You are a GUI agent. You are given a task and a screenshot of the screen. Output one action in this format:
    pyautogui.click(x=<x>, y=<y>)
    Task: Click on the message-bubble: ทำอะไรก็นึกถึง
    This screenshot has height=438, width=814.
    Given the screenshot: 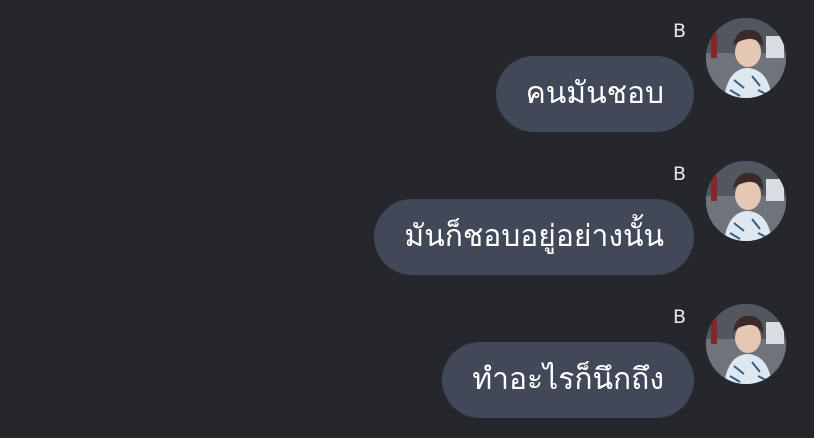 What is the action you would take?
    pyautogui.click(x=568, y=380)
    